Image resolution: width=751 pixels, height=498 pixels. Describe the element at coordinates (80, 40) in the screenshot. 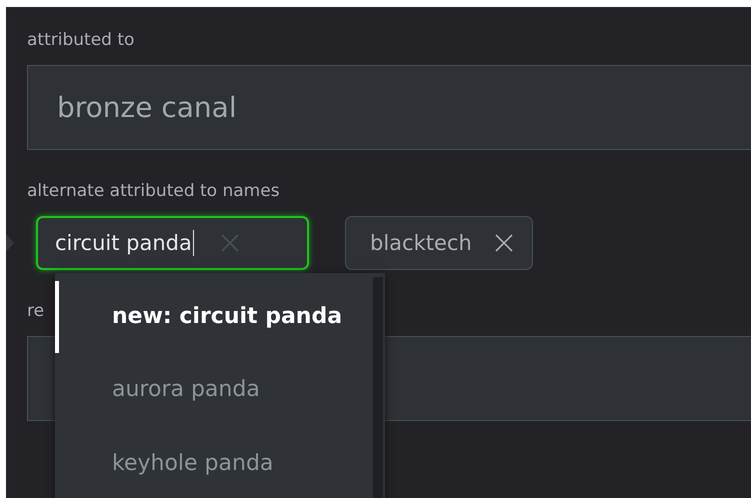

I see `field-label: attributed to` at that location.